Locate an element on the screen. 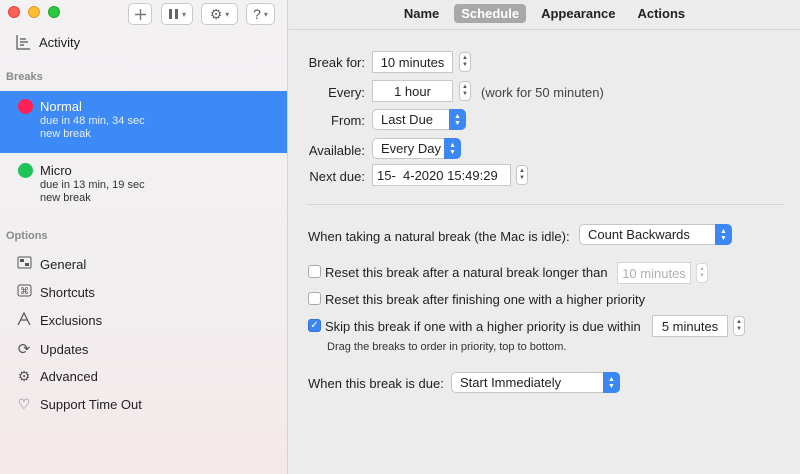  pause-icon is located at coordinates (173, 14).